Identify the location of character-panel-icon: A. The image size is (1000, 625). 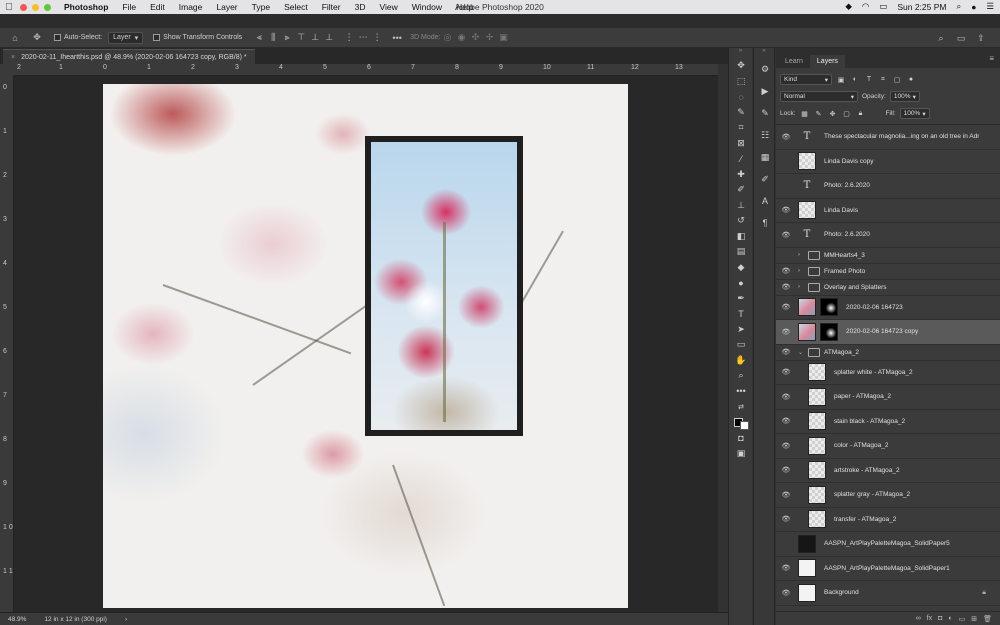
(765, 201).